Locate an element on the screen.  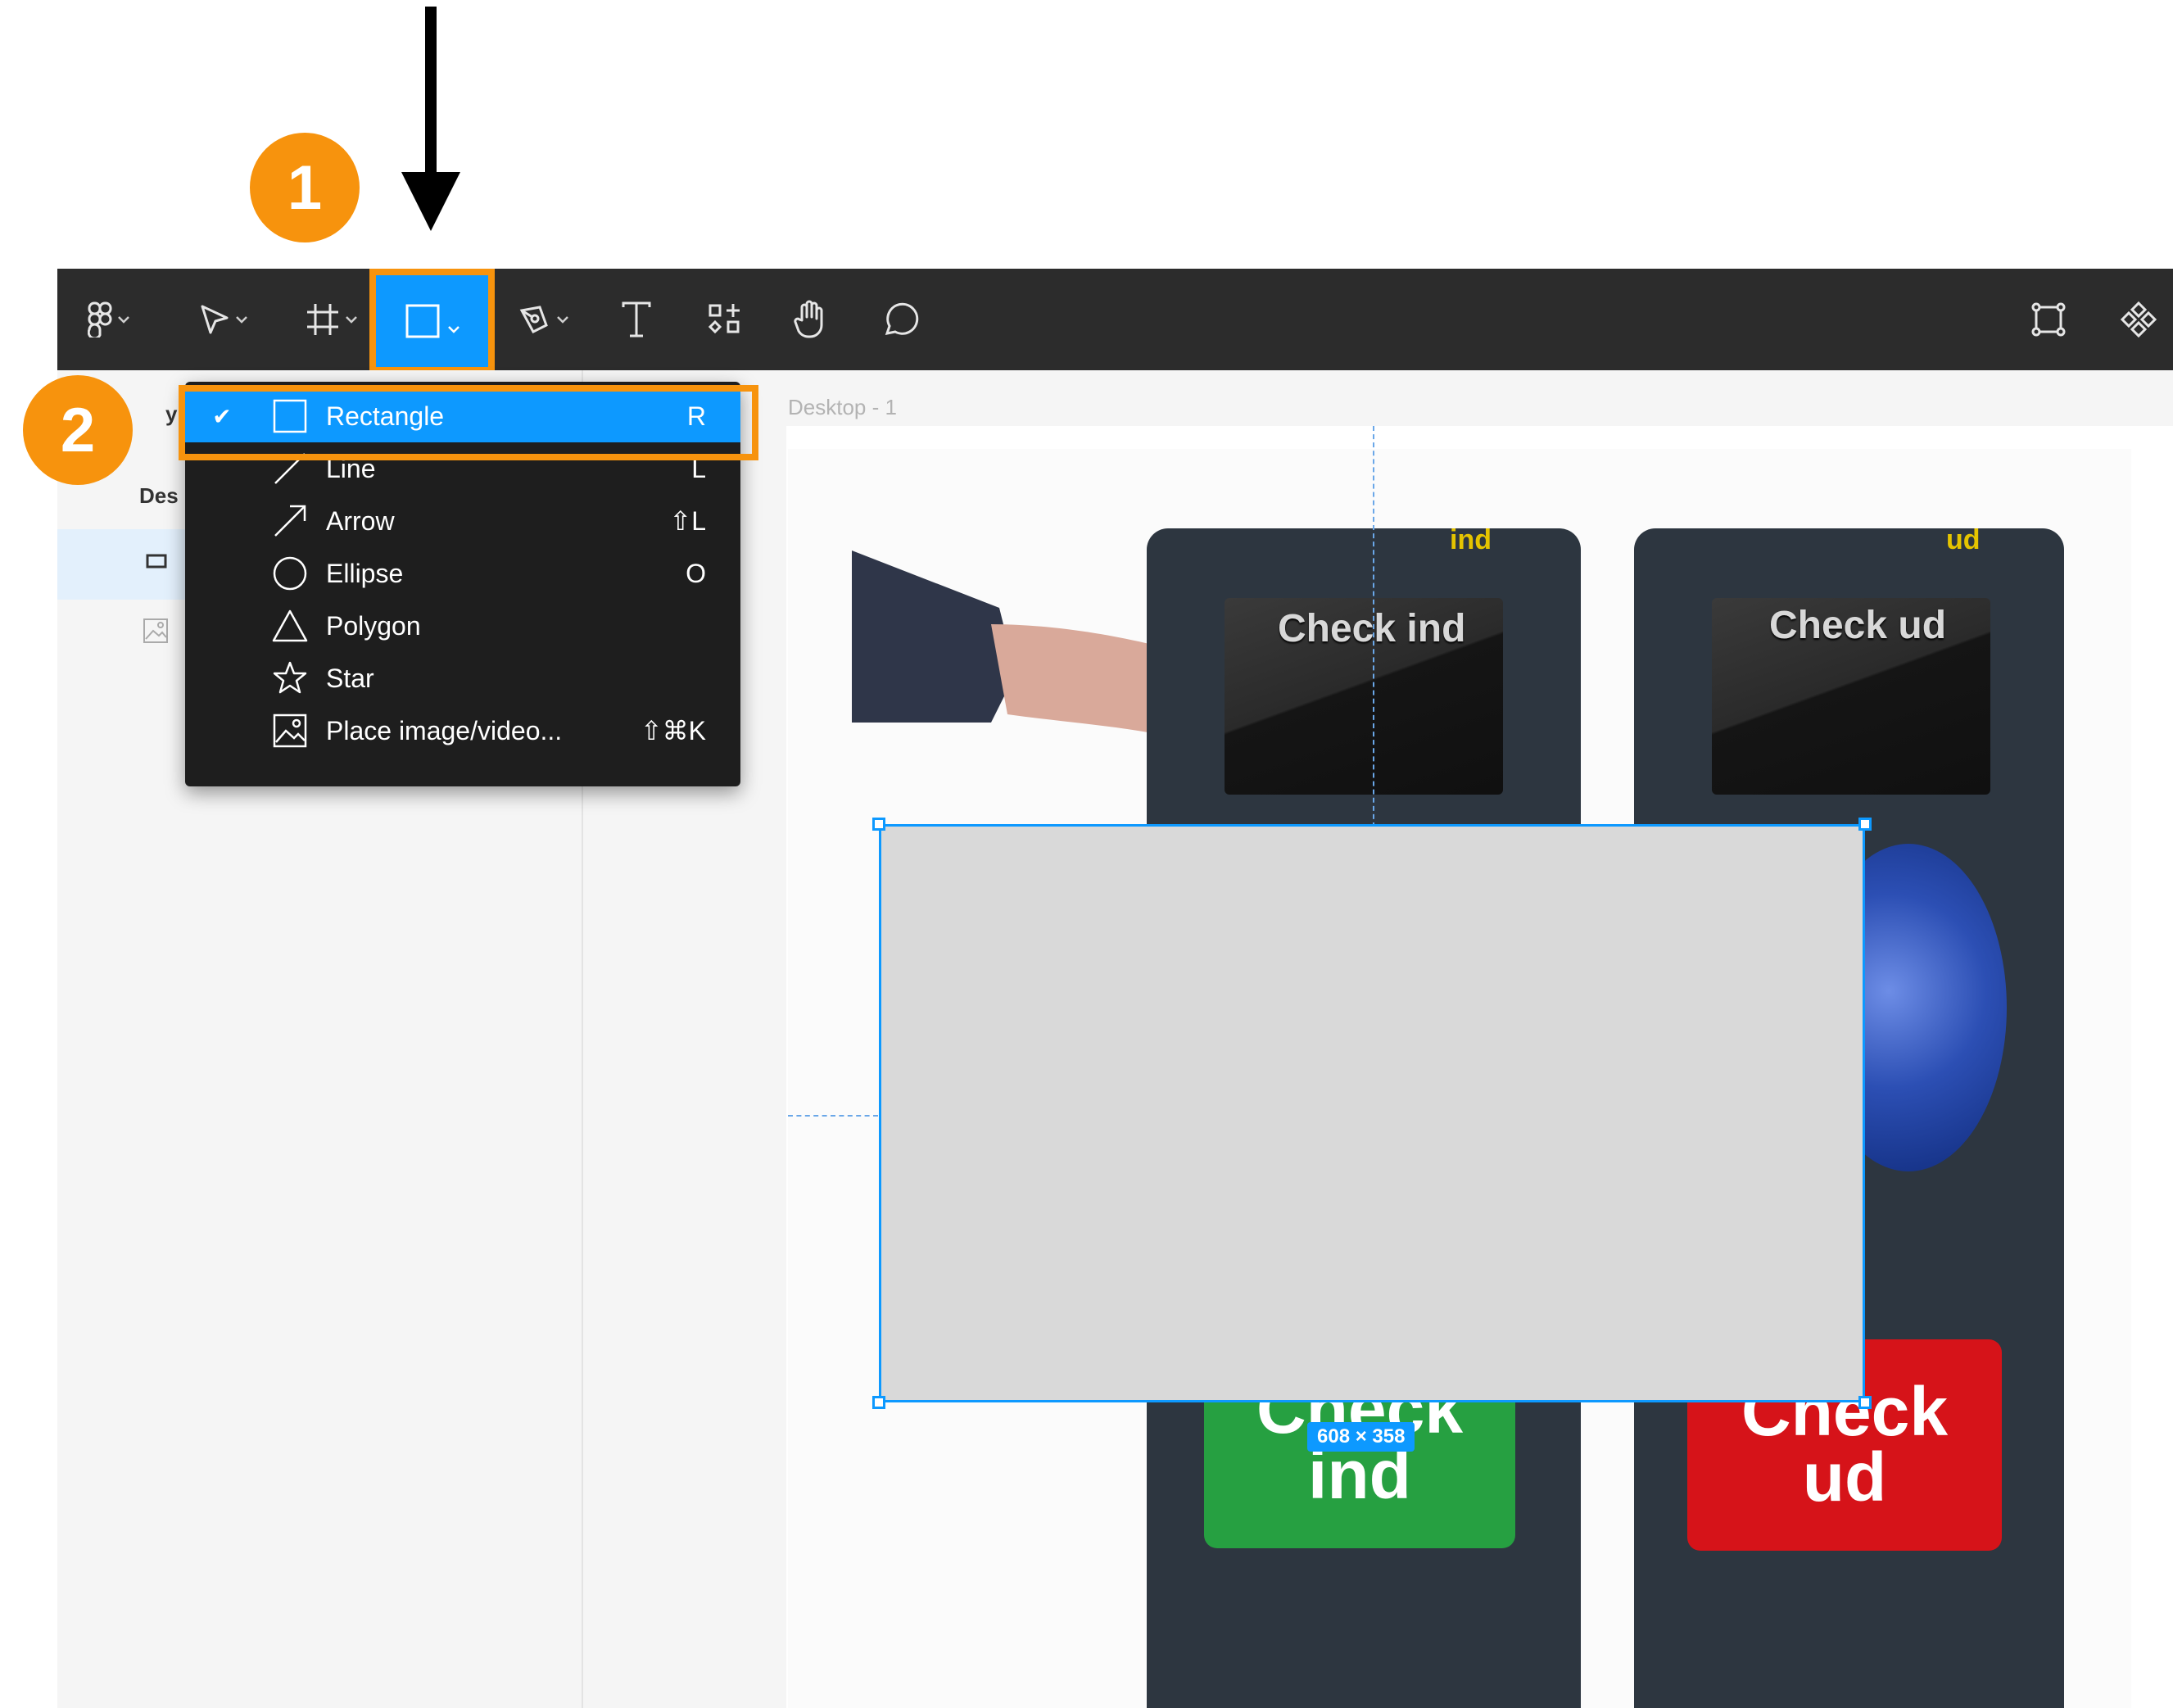
comment-tool-button is located at coordinates (901, 320).